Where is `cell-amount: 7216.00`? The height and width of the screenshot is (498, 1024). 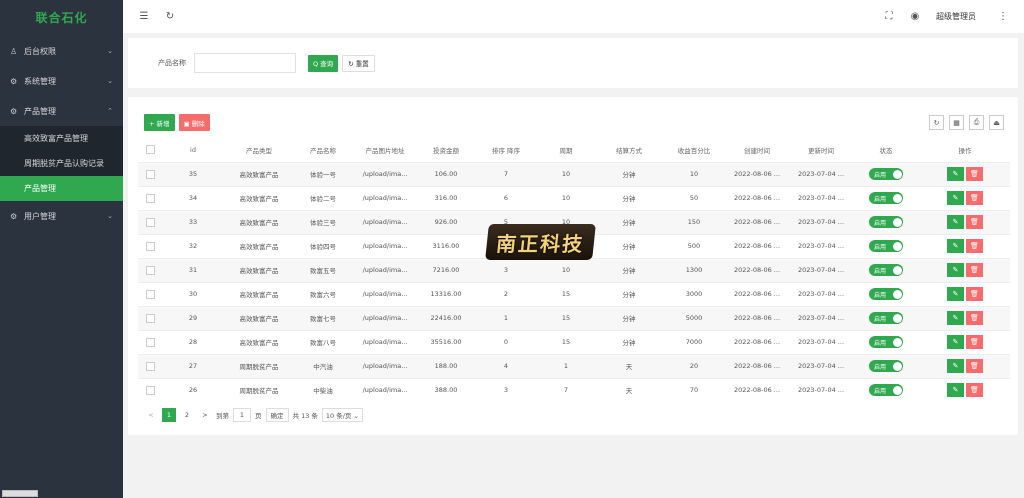 cell-amount: 7216.00 is located at coordinates (446, 269).